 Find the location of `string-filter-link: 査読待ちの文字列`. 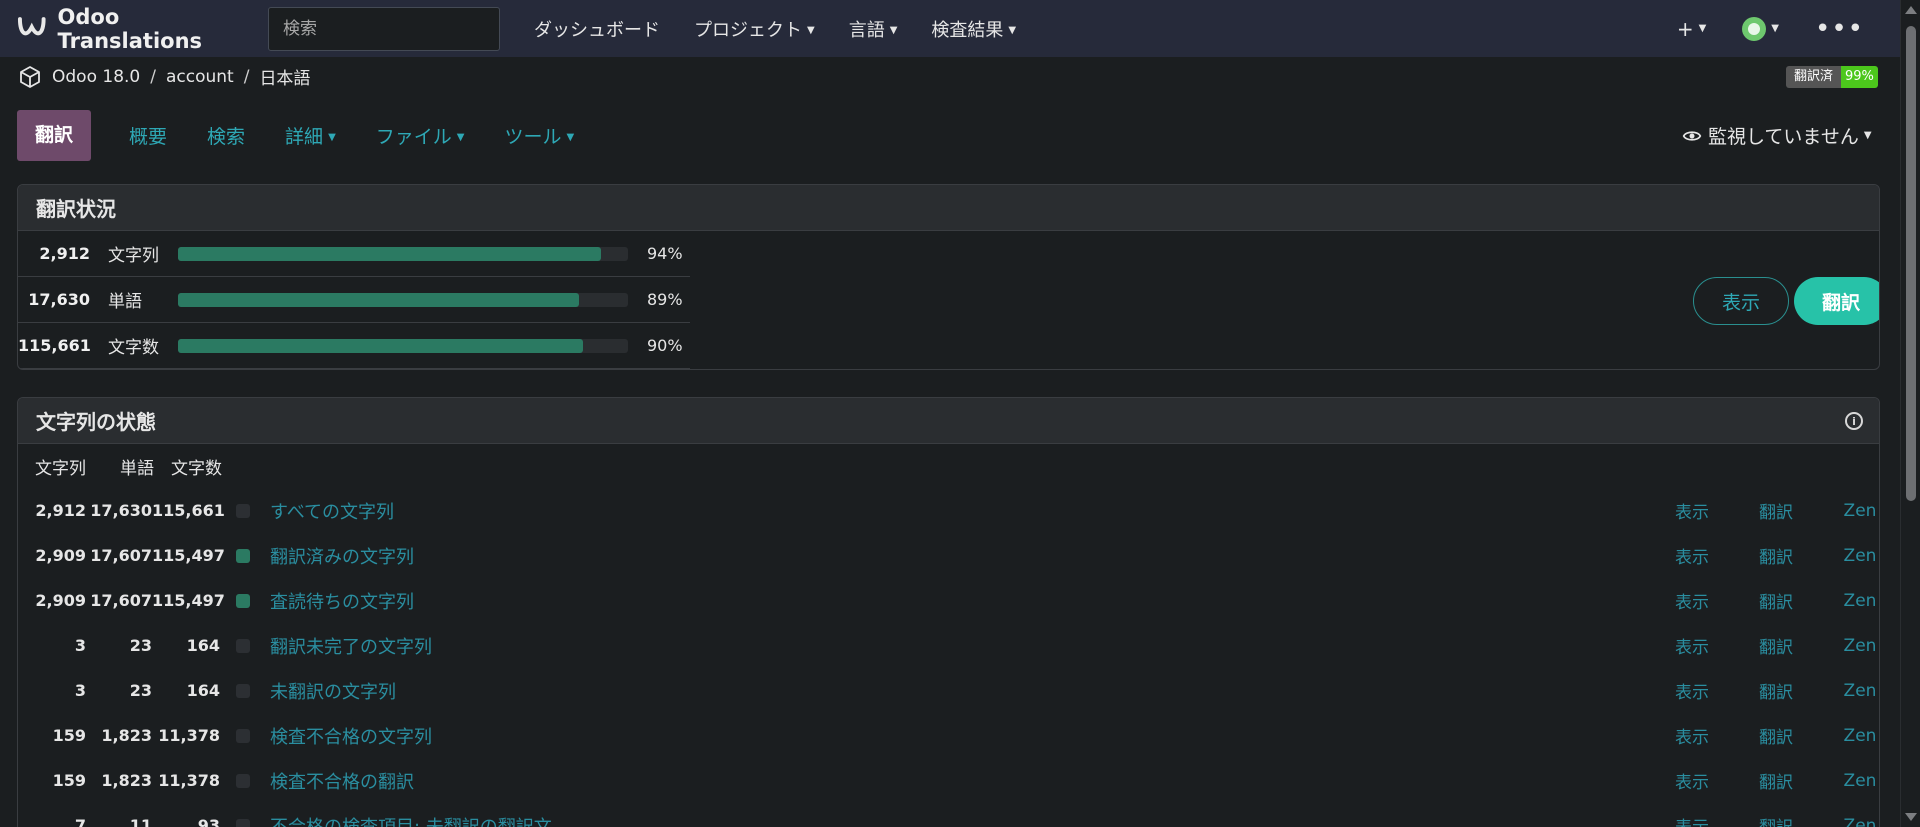

string-filter-link: 査読待ちの文字列 is located at coordinates (342, 601).